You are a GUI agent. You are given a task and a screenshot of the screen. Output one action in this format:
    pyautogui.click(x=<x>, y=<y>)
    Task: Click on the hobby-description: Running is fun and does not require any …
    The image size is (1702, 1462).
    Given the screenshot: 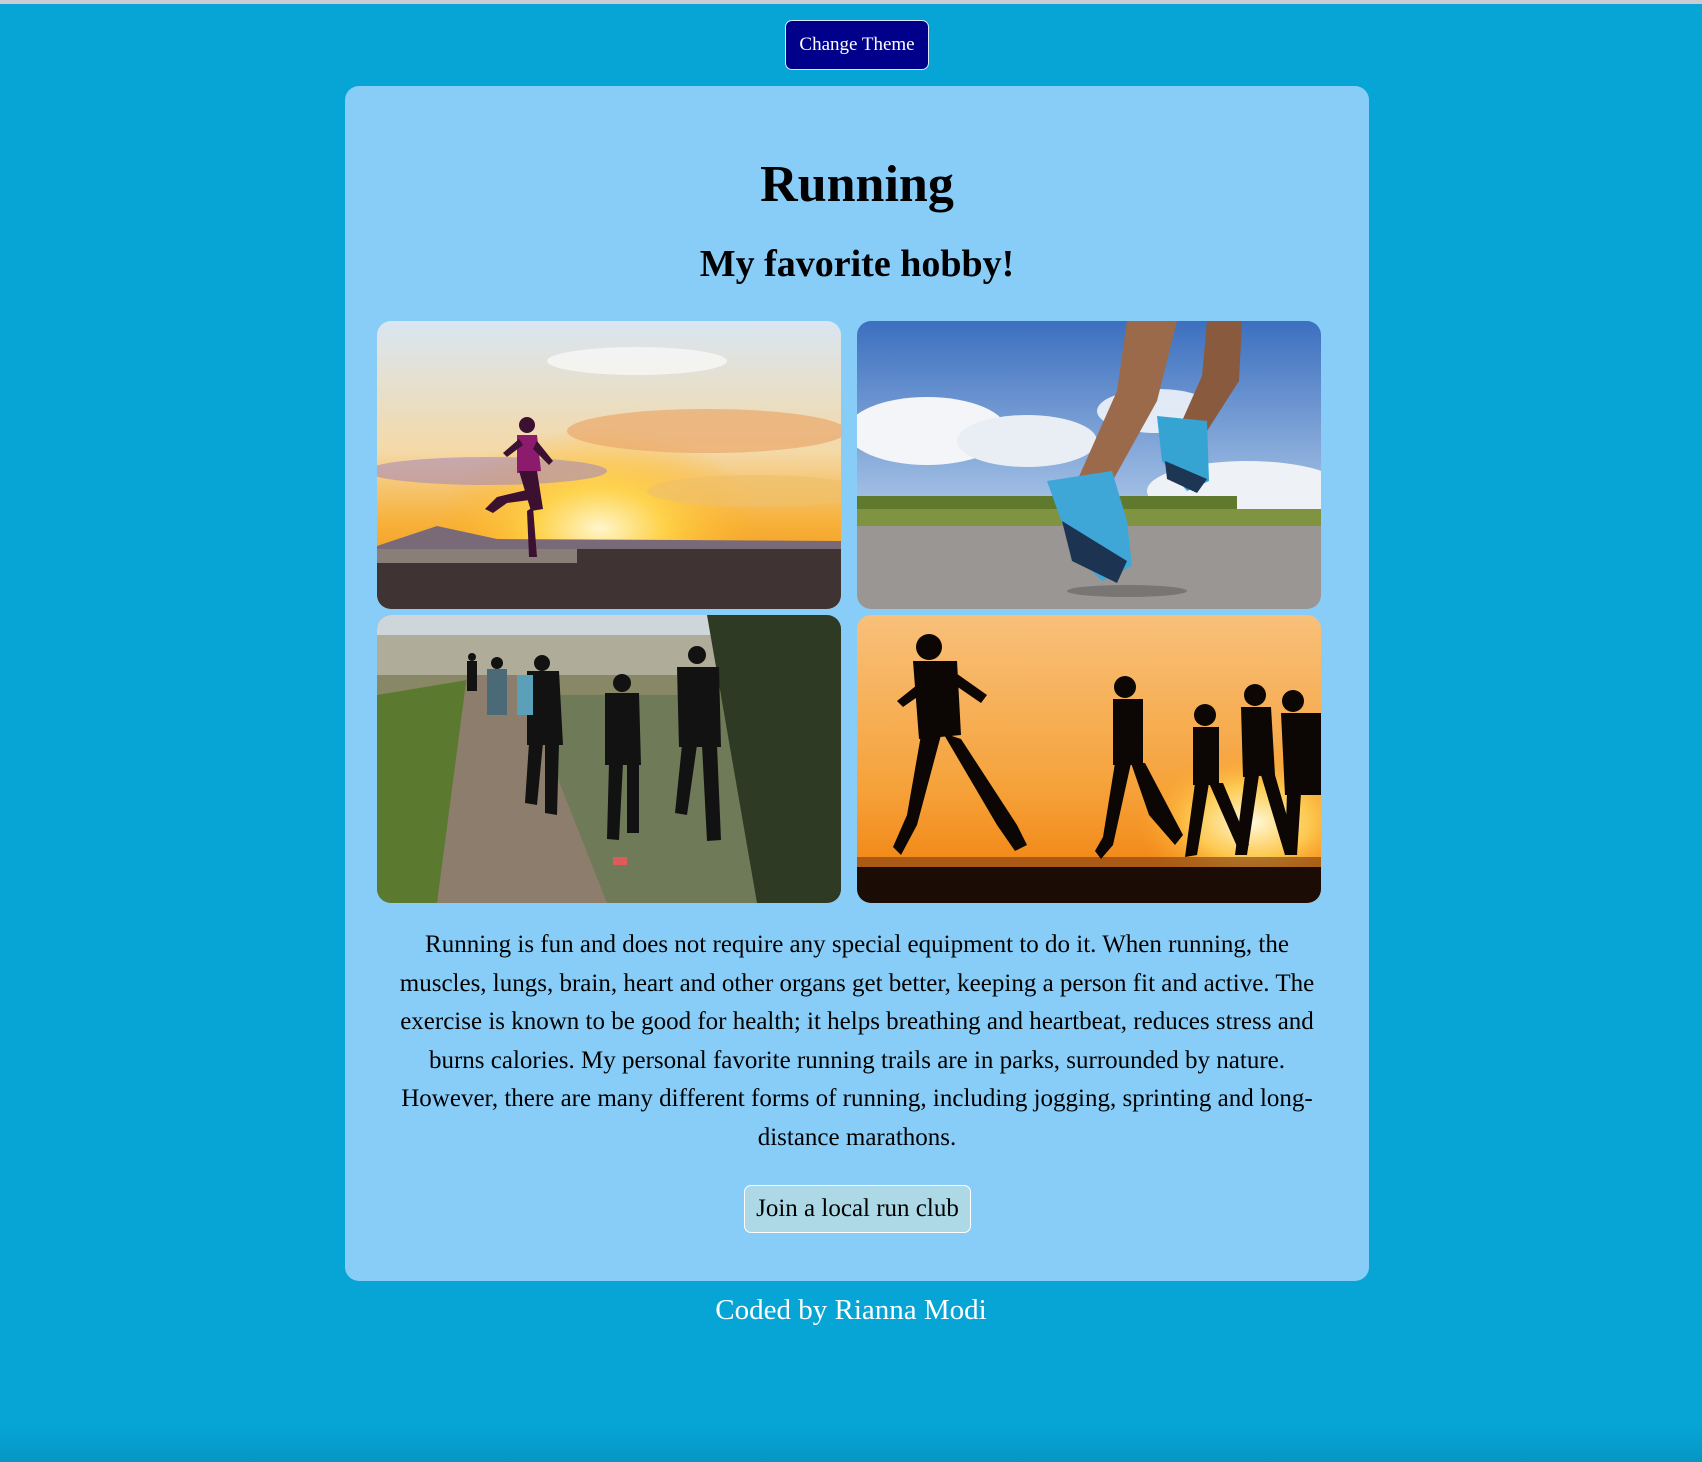 What is the action you would take?
    pyautogui.click(x=857, y=1041)
    